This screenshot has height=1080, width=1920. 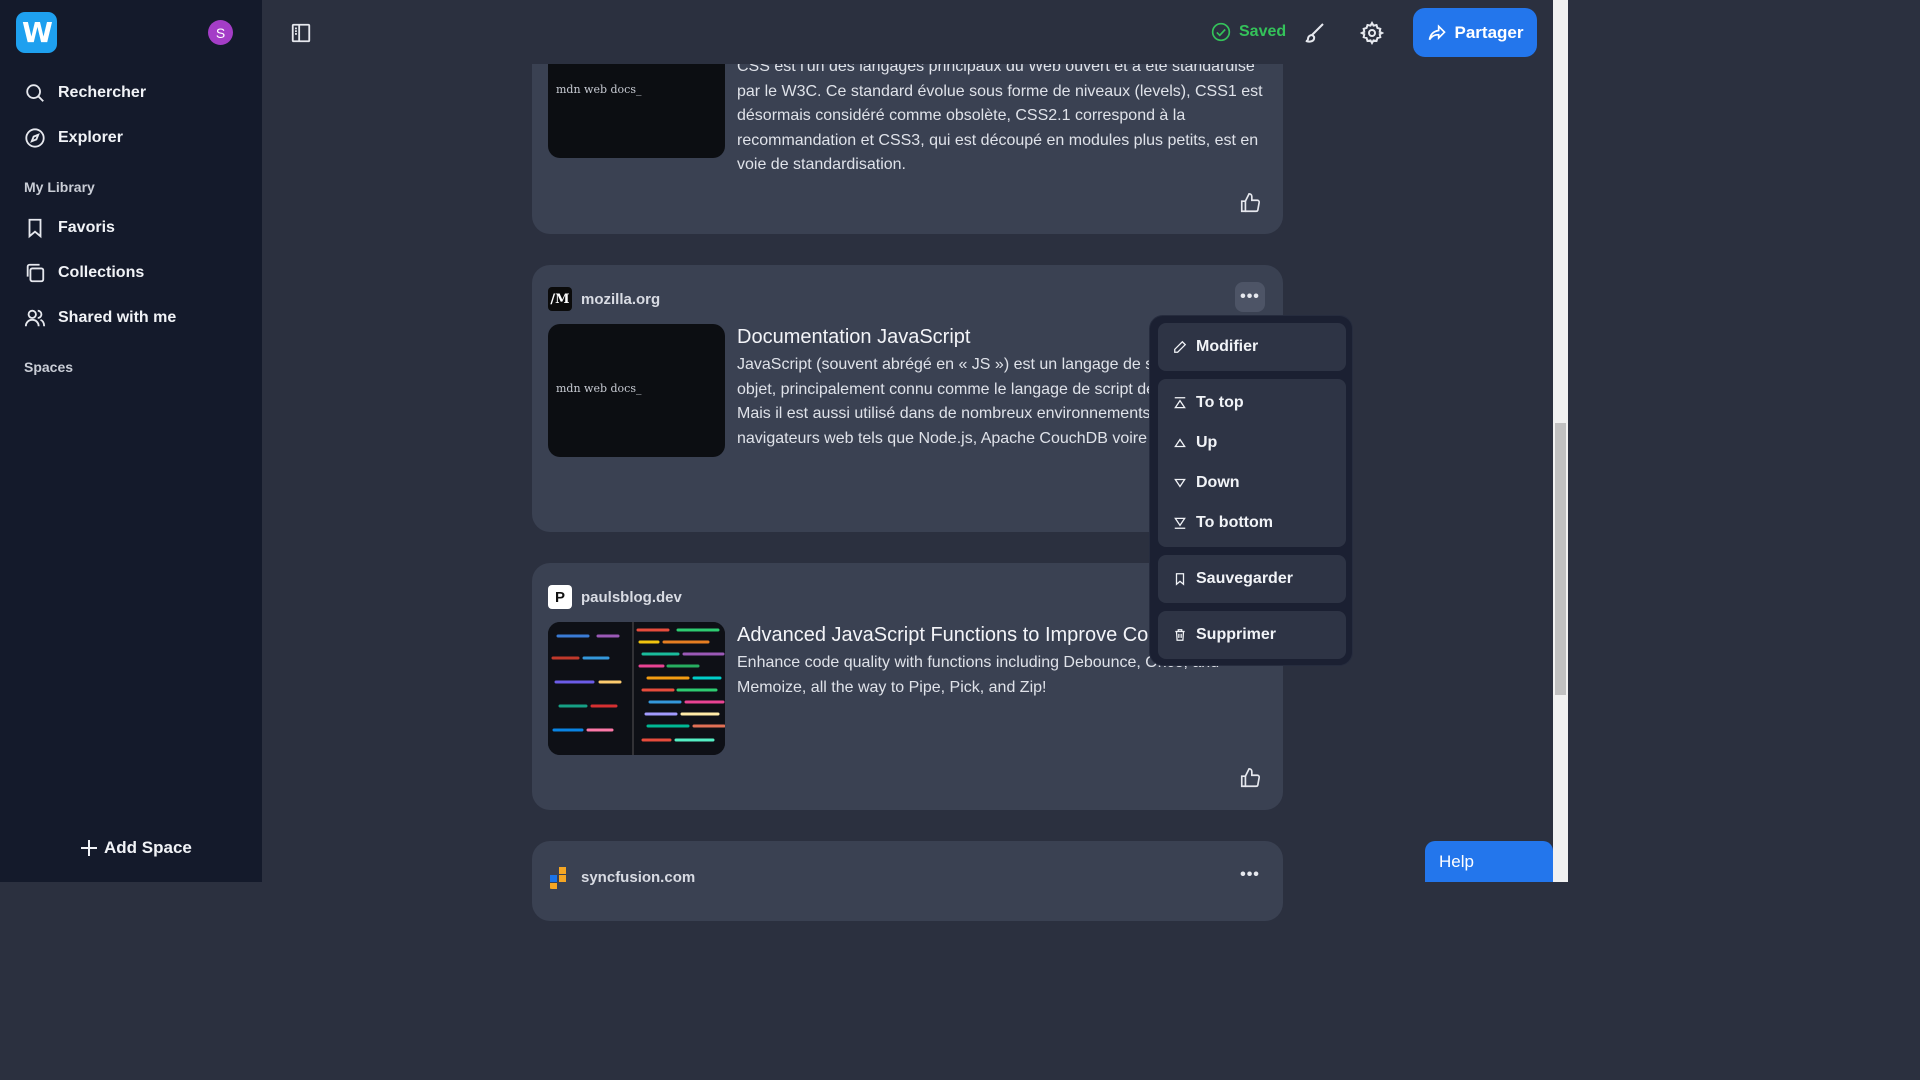 I want to click on menu-item-label: Down, so click(x=1218, y=482).